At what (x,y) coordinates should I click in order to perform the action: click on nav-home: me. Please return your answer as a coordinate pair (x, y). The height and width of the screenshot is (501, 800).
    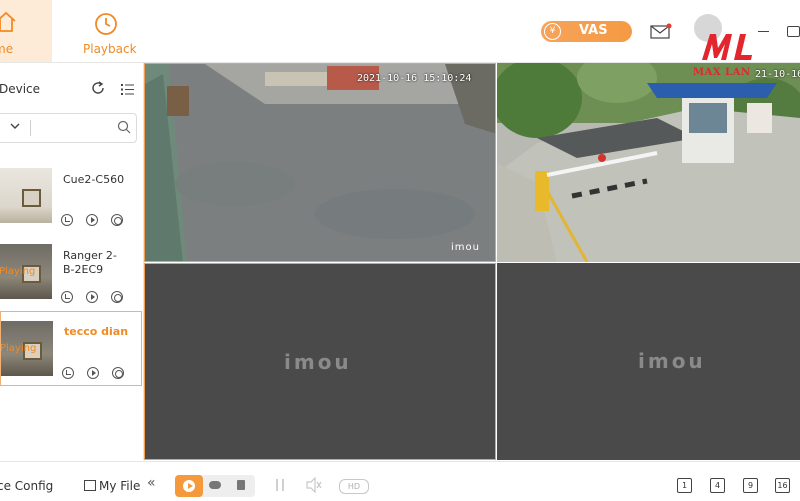
    Looking at the image, I should click on (26, 31).